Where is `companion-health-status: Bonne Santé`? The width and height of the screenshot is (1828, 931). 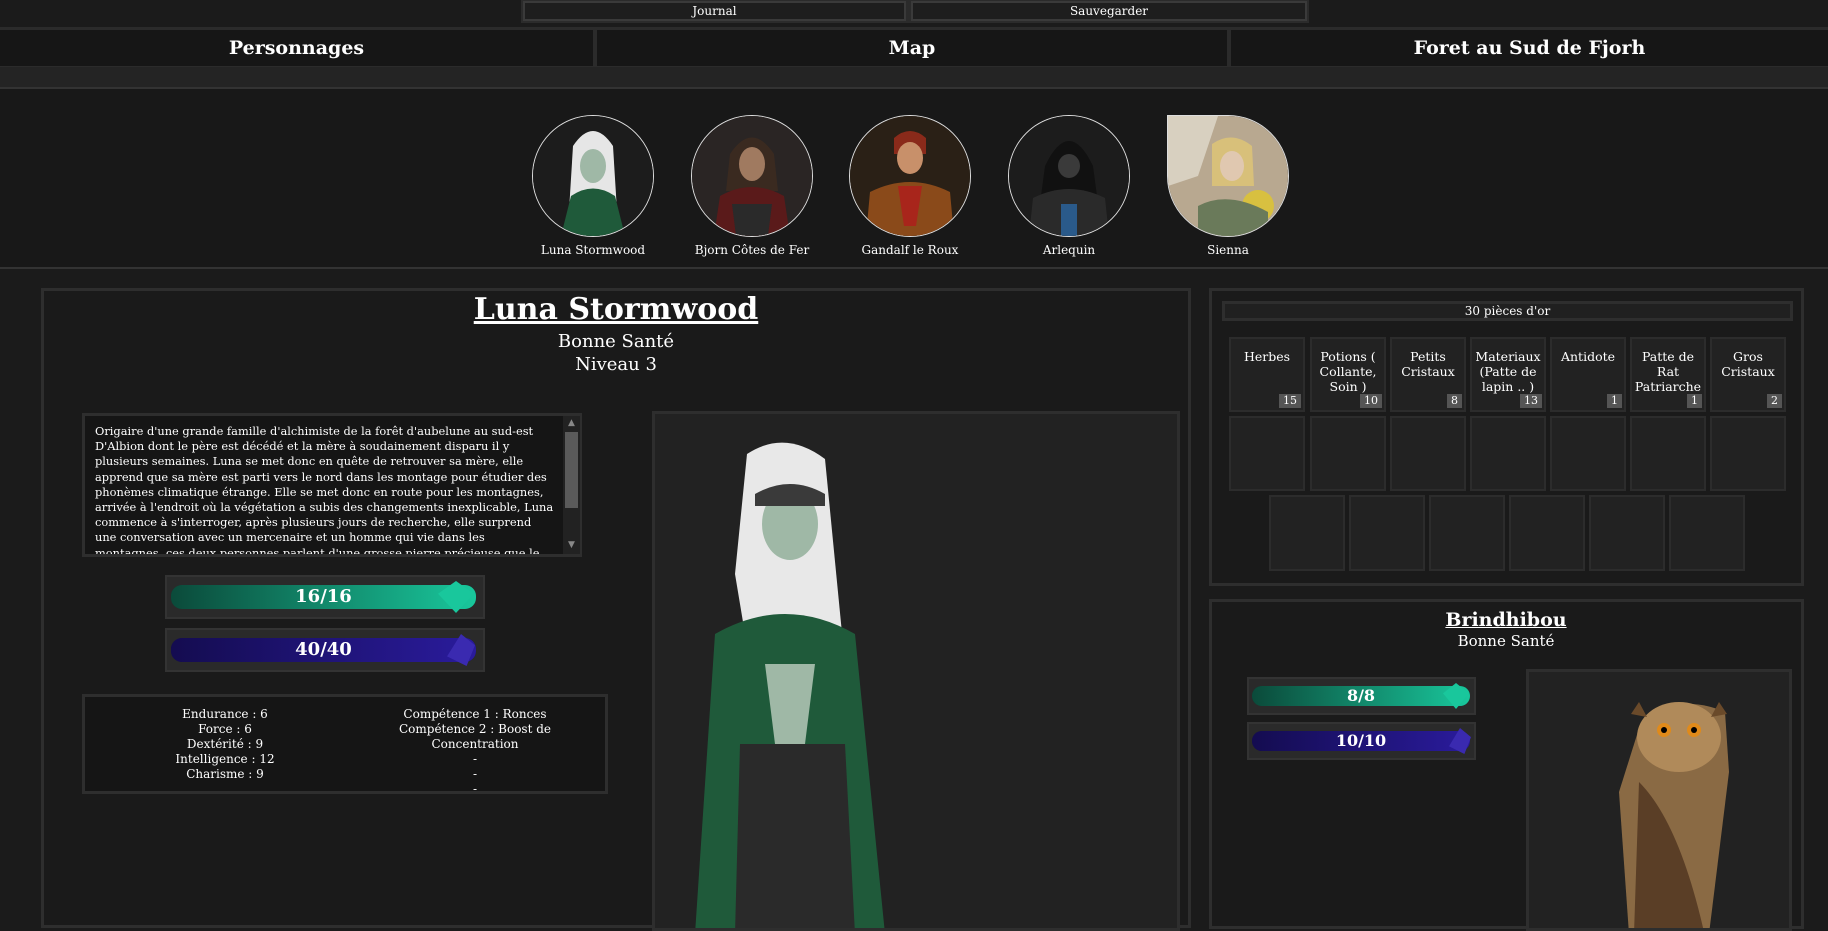
companion-health-status: Bonne Santé is located at coordinates (1506, 641).